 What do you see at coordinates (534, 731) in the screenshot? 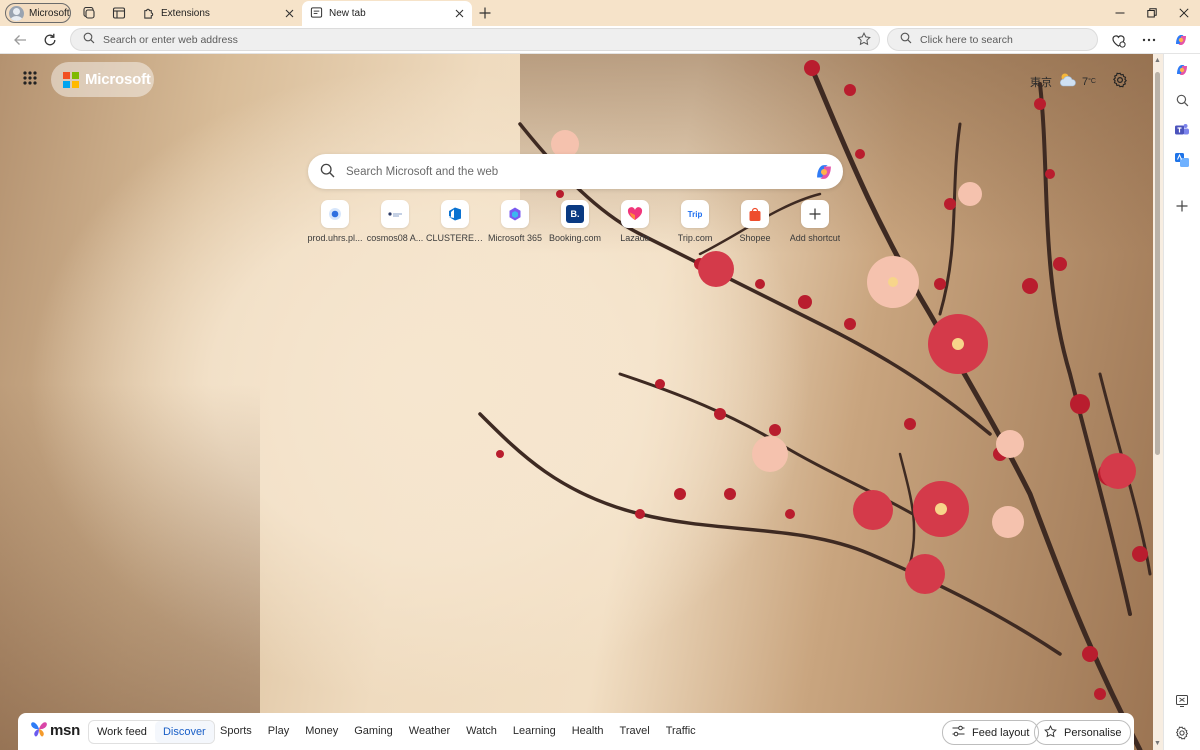
I see `nav-learning: Learning` at bounding box center [534, 731].